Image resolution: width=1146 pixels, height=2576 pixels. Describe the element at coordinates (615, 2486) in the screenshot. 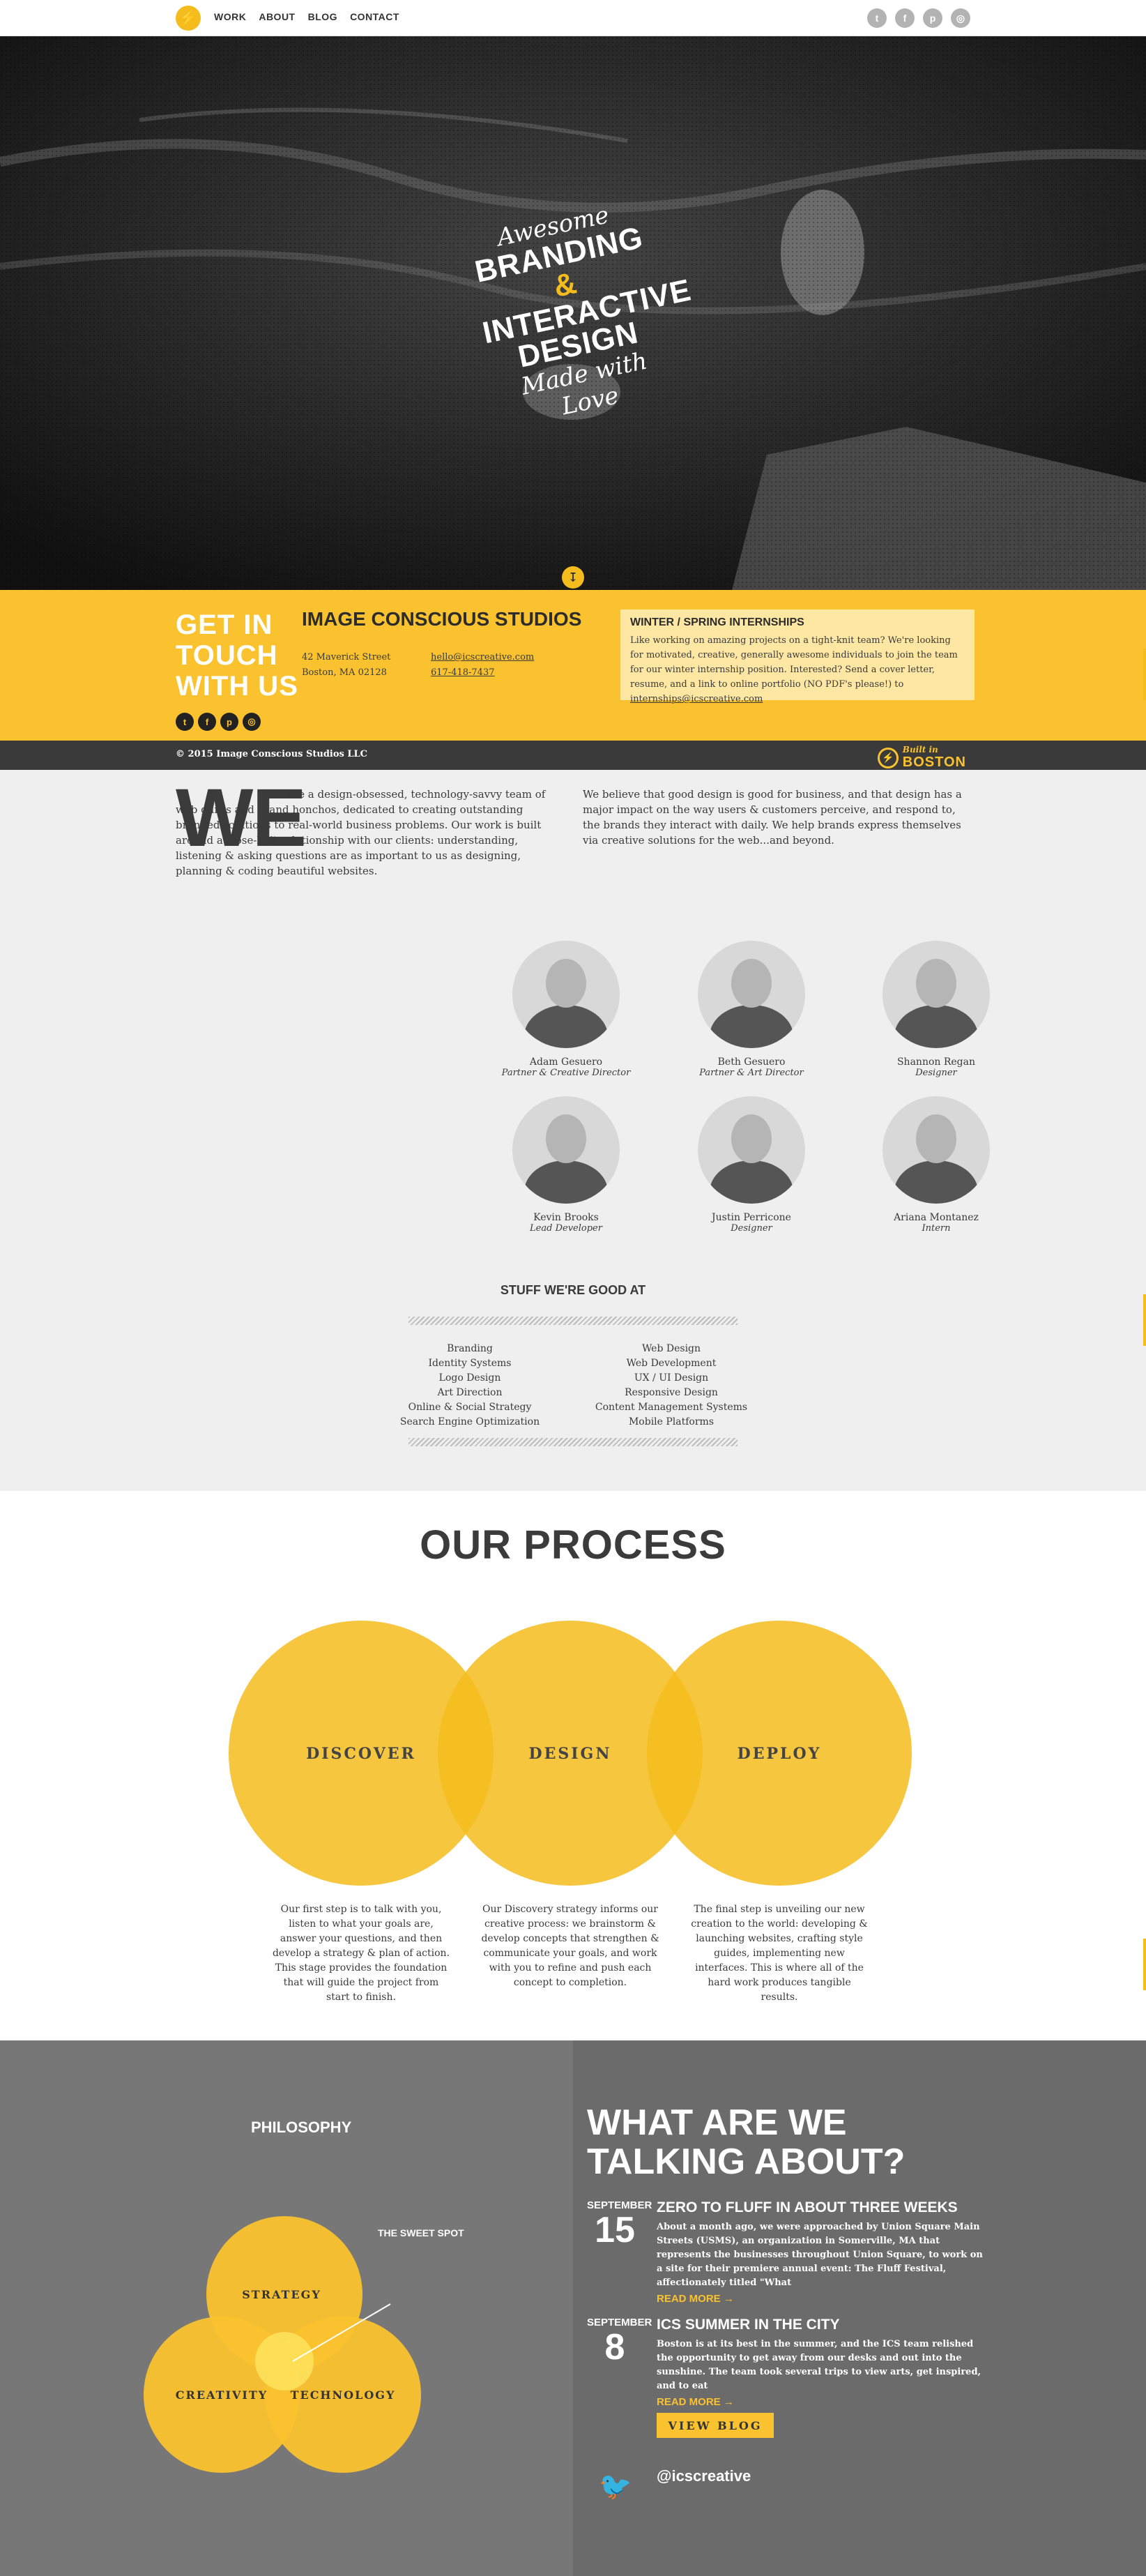

I see `twitter-icon: 🐦` at that location.